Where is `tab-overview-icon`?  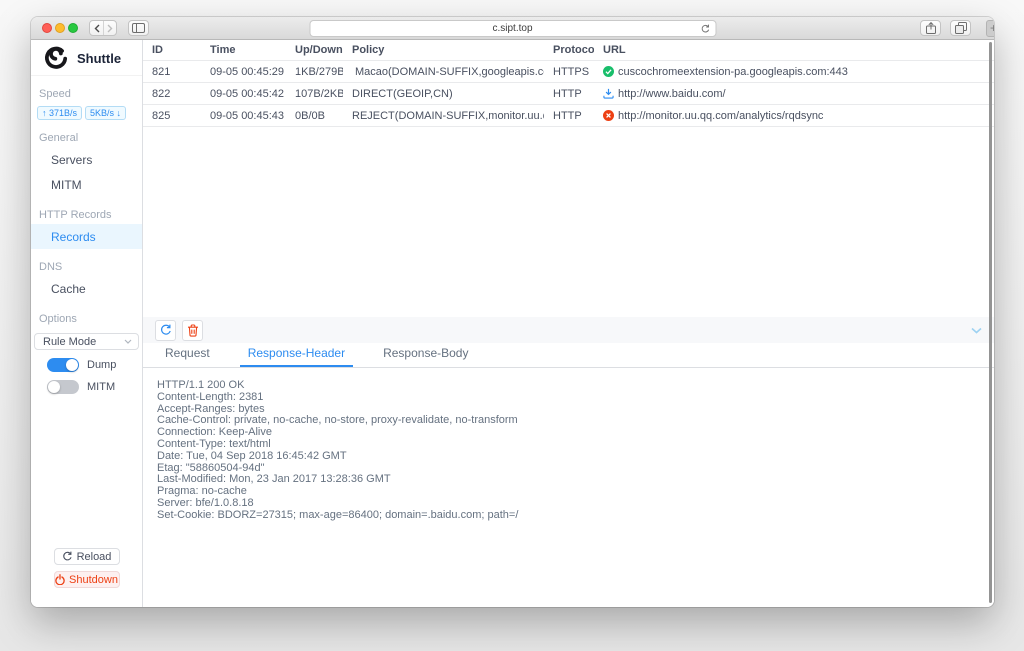 tab-overview-icon is located at coordinates (960, 28).